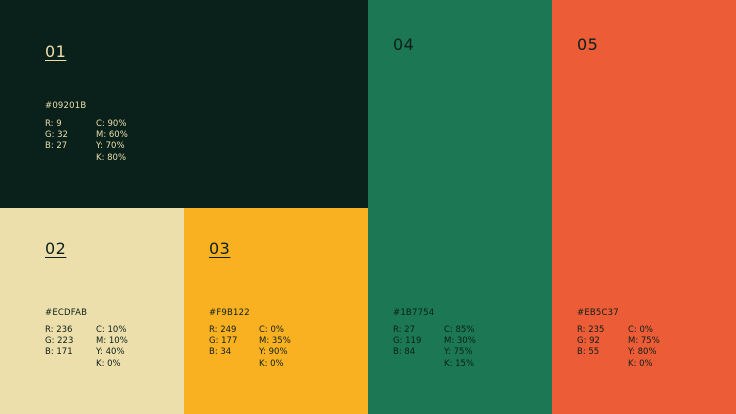 The height and width of the screenshot is (414, 736). What do you see at coordinates (458, 352) in the screenshot?
I see `cmyk-y: Y: 75%` at bounding box center [458, 352].